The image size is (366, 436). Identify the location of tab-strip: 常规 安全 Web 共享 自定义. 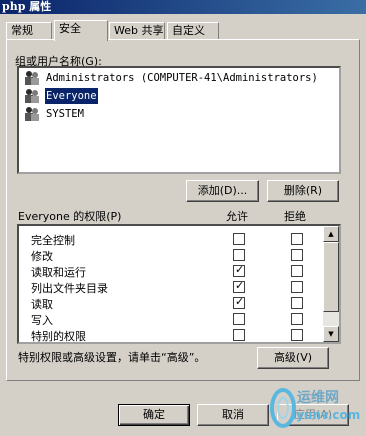
(183, 30).